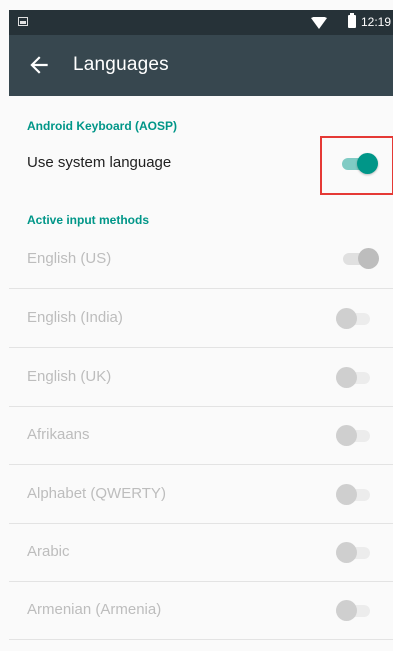 This screenshot has width=393, height=651. Describe the element at coordinates (201, 436) in the screenshot. I see `input-method-row-afrikaans: Afrikaans` at that location.